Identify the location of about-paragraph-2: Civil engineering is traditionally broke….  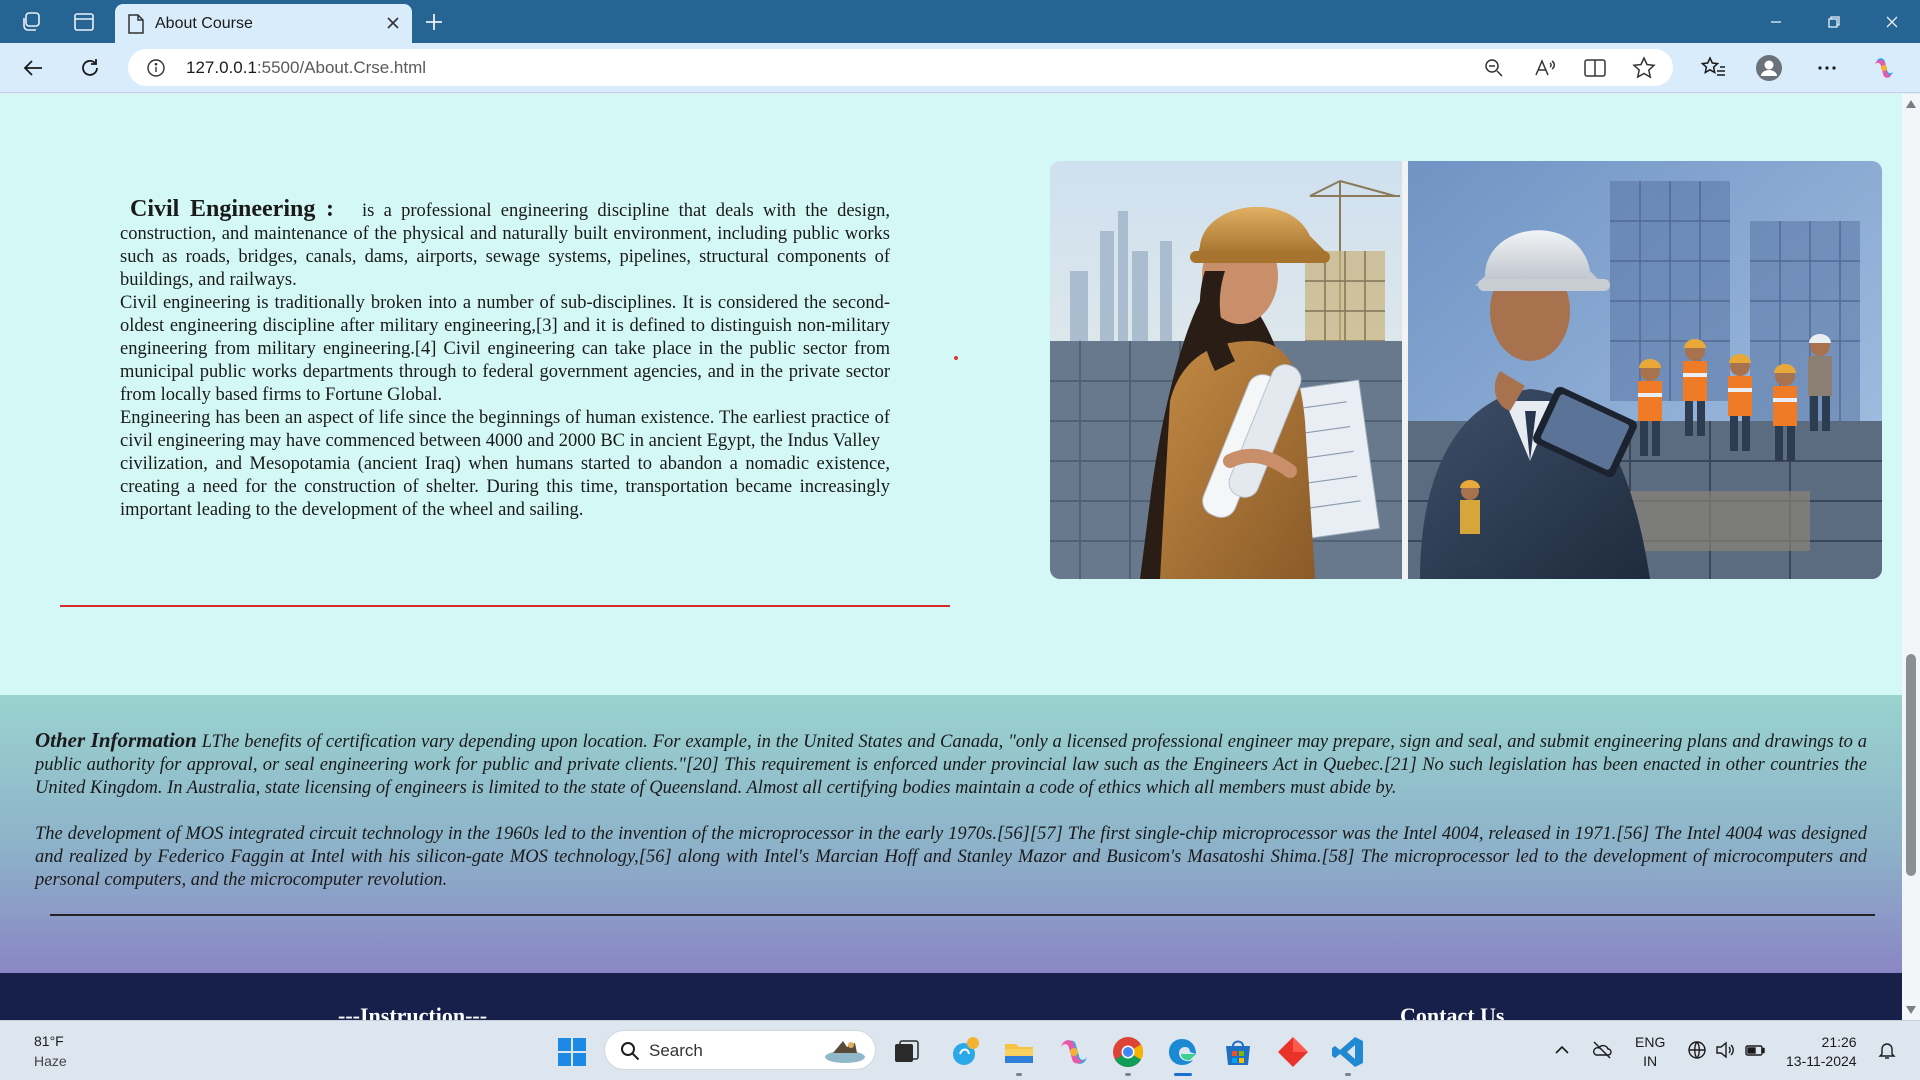
(505, 349).